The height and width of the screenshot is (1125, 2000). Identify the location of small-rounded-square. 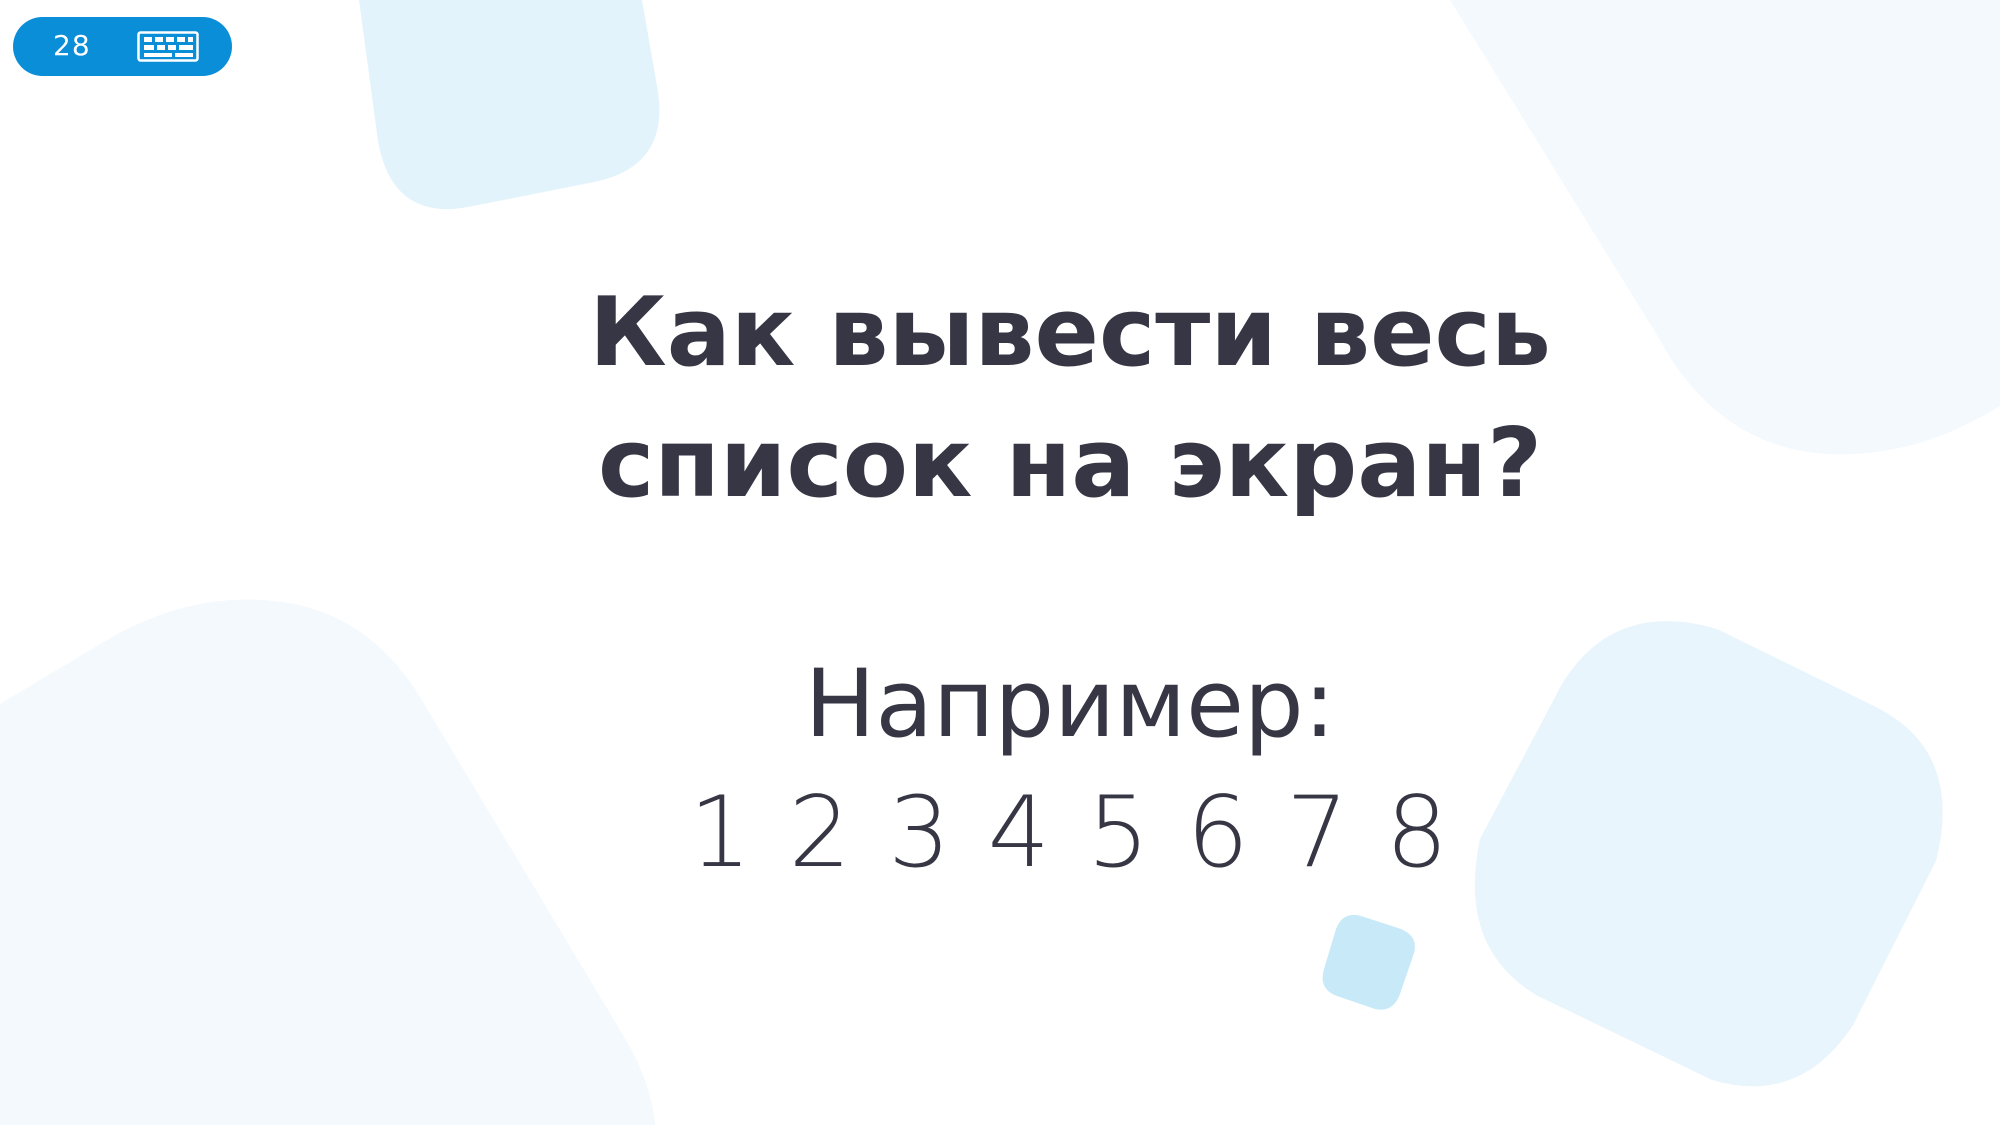
(1368, 962).